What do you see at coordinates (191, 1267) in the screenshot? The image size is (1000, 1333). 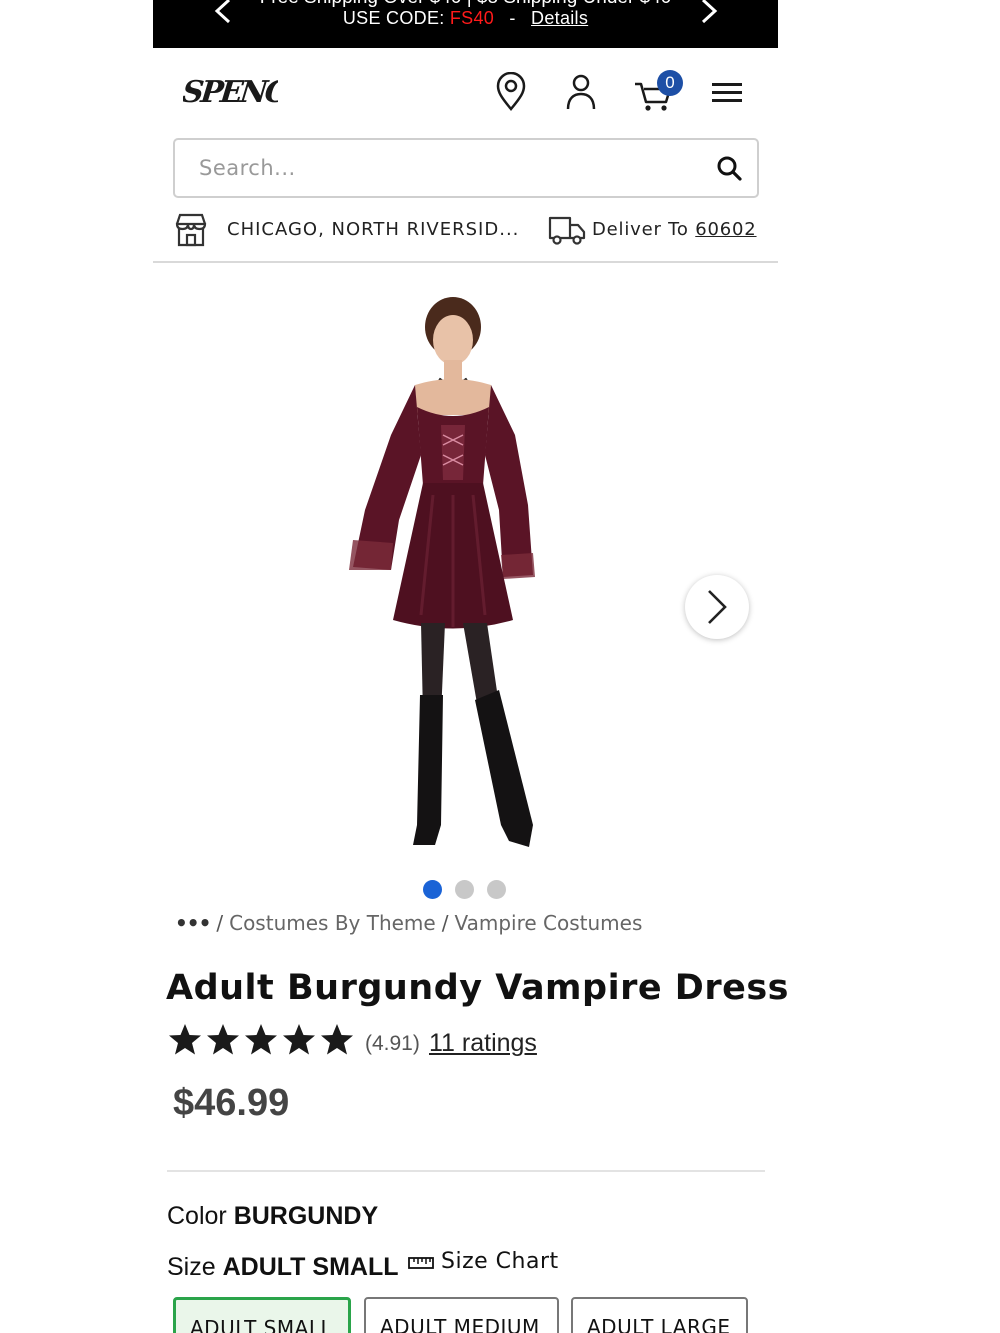 I see `size-label: Size` at bounding box center [191, 1267].